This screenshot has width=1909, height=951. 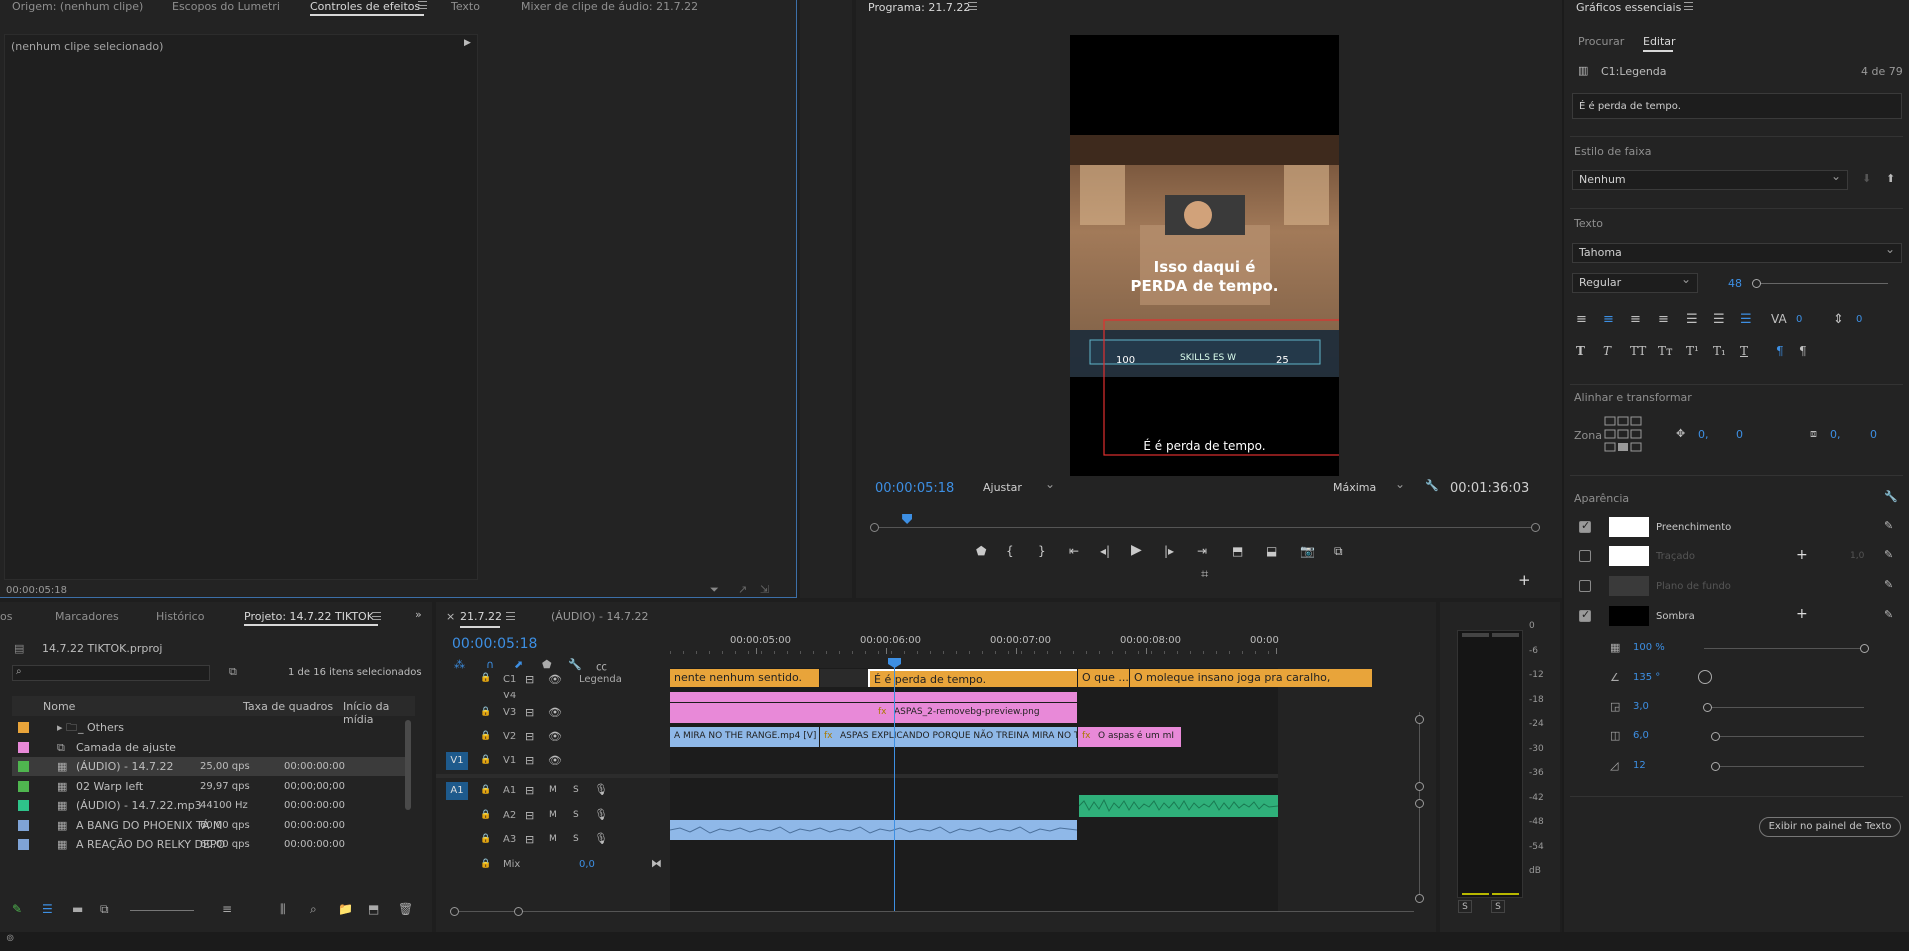 I want to click on timeline-menu-icon, so click(x=510, y=616).